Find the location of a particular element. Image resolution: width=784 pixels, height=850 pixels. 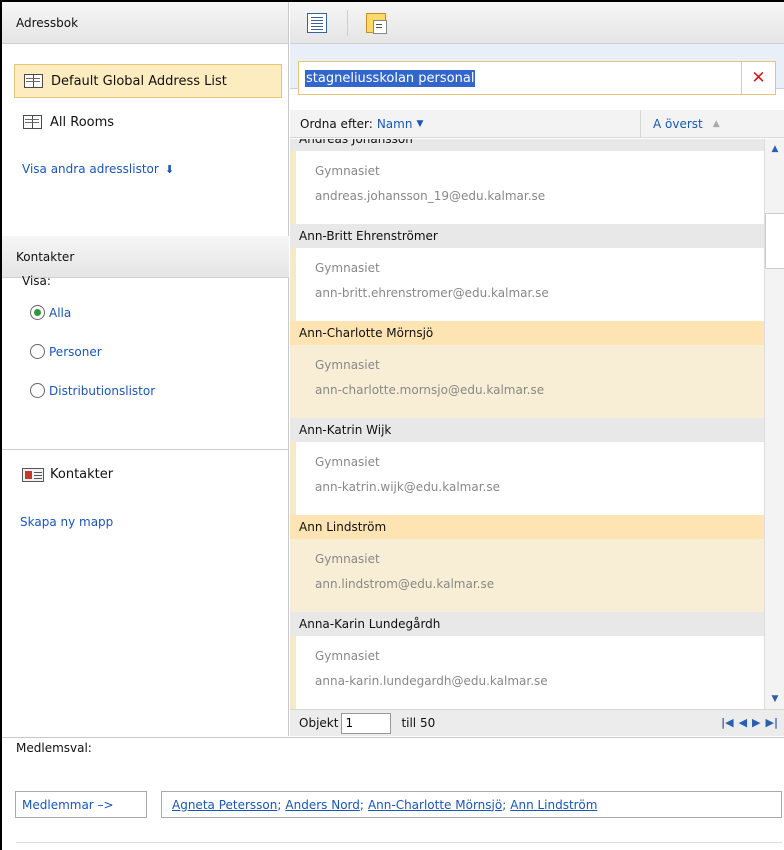

entry-email: ann.lindstrom@edu.kalmar.se is located at coordinates (405, 584).